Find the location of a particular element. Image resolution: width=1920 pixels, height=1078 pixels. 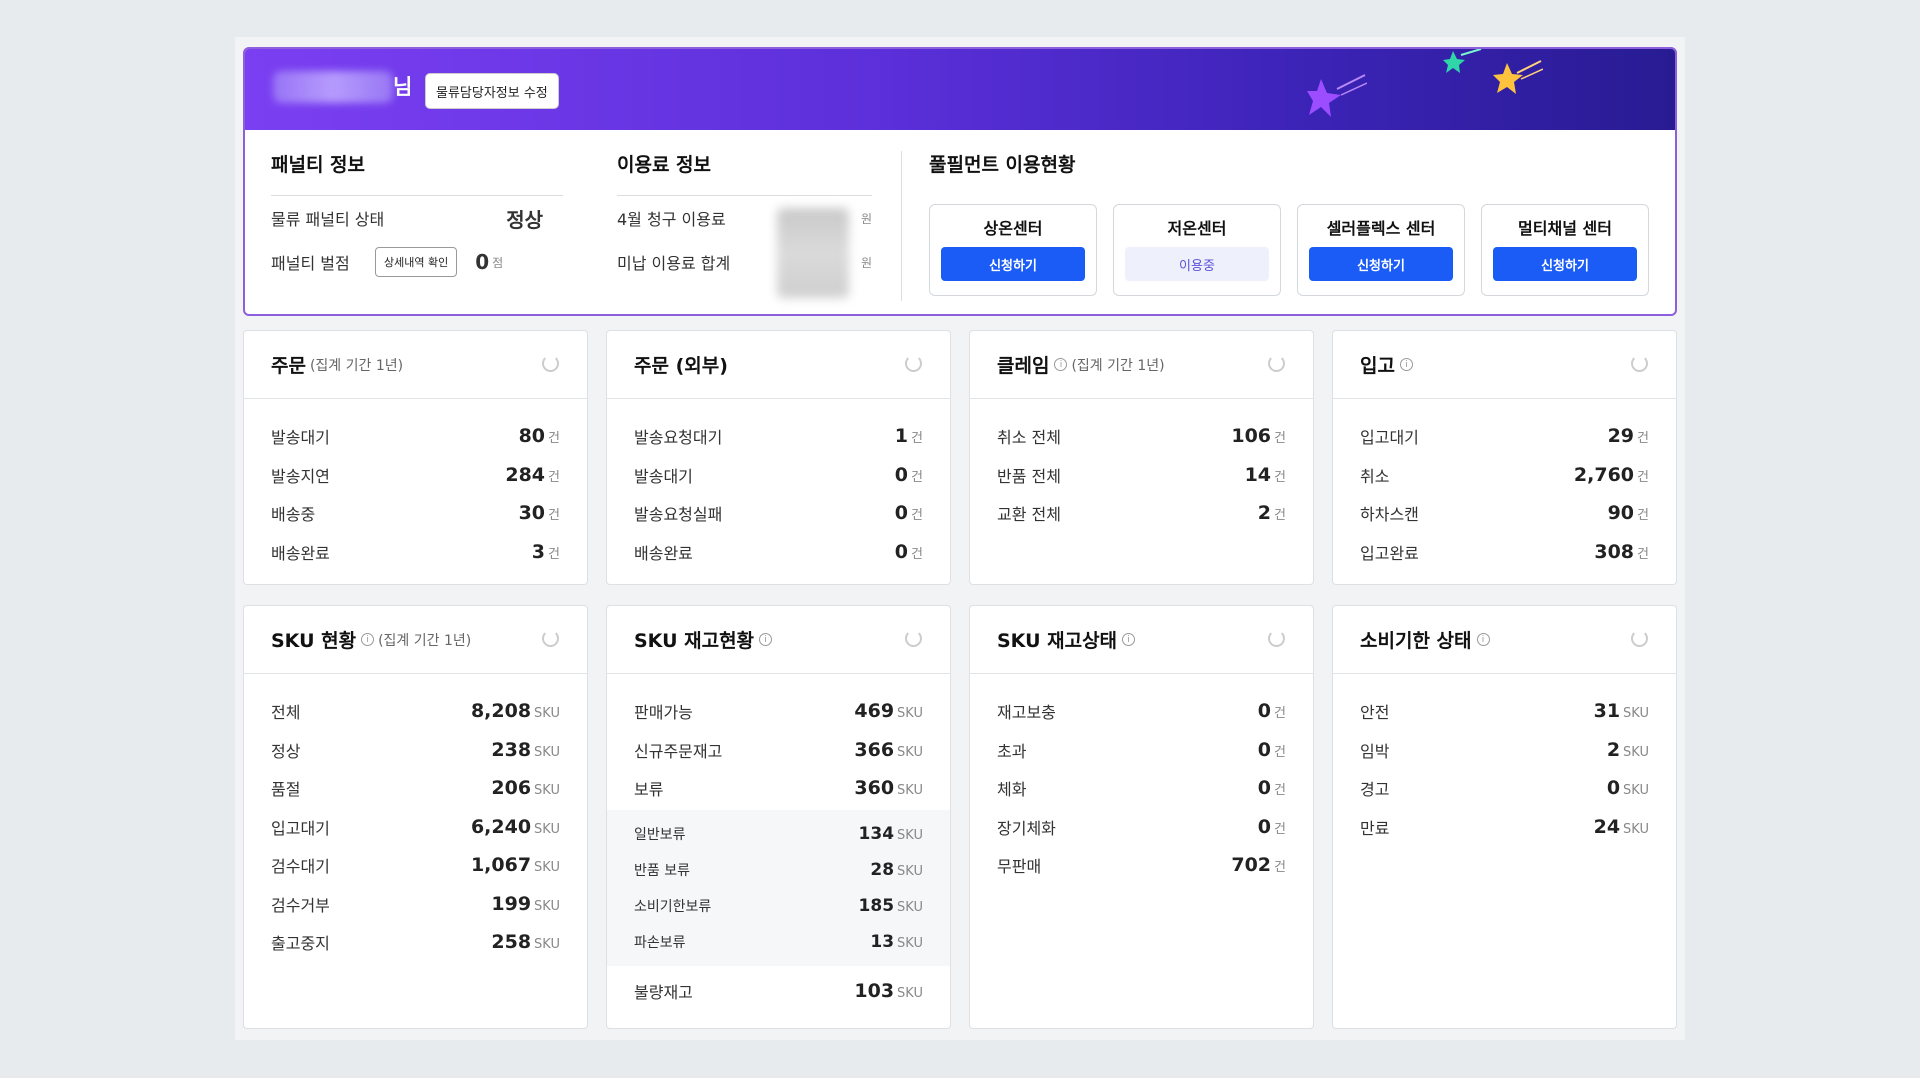

stat-value: 3 is located at coordinates (538, 551).